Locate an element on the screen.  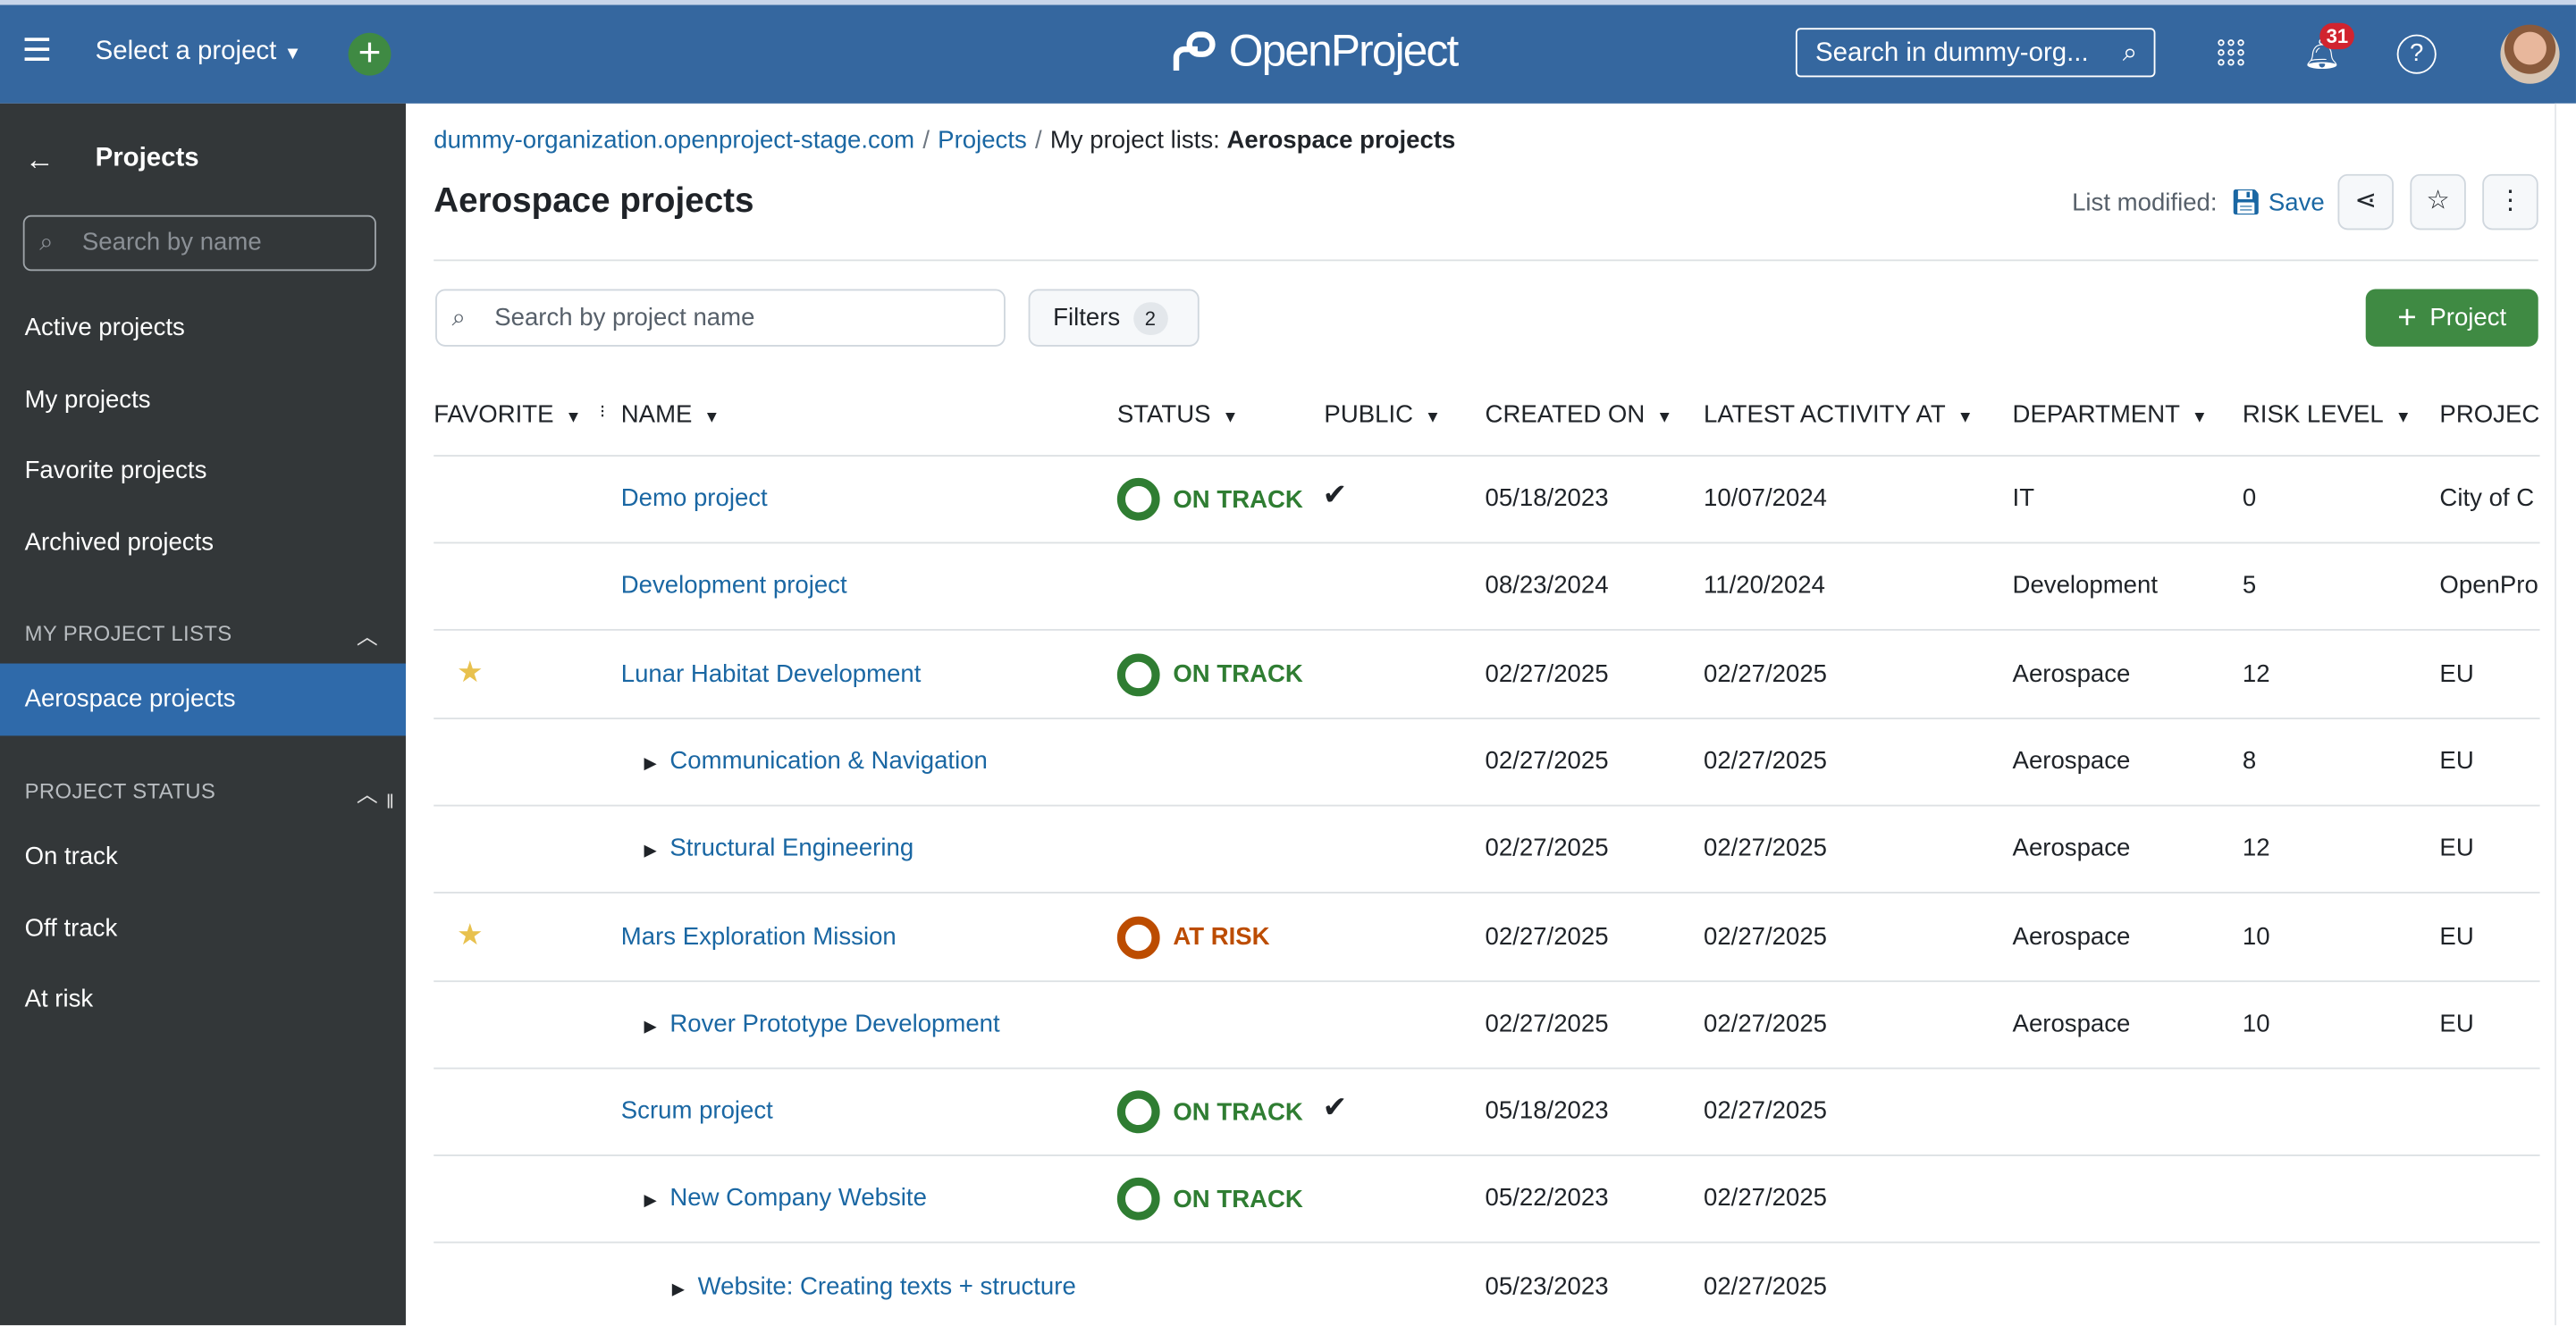
scrollbar is located at coordinates (2566, 714).